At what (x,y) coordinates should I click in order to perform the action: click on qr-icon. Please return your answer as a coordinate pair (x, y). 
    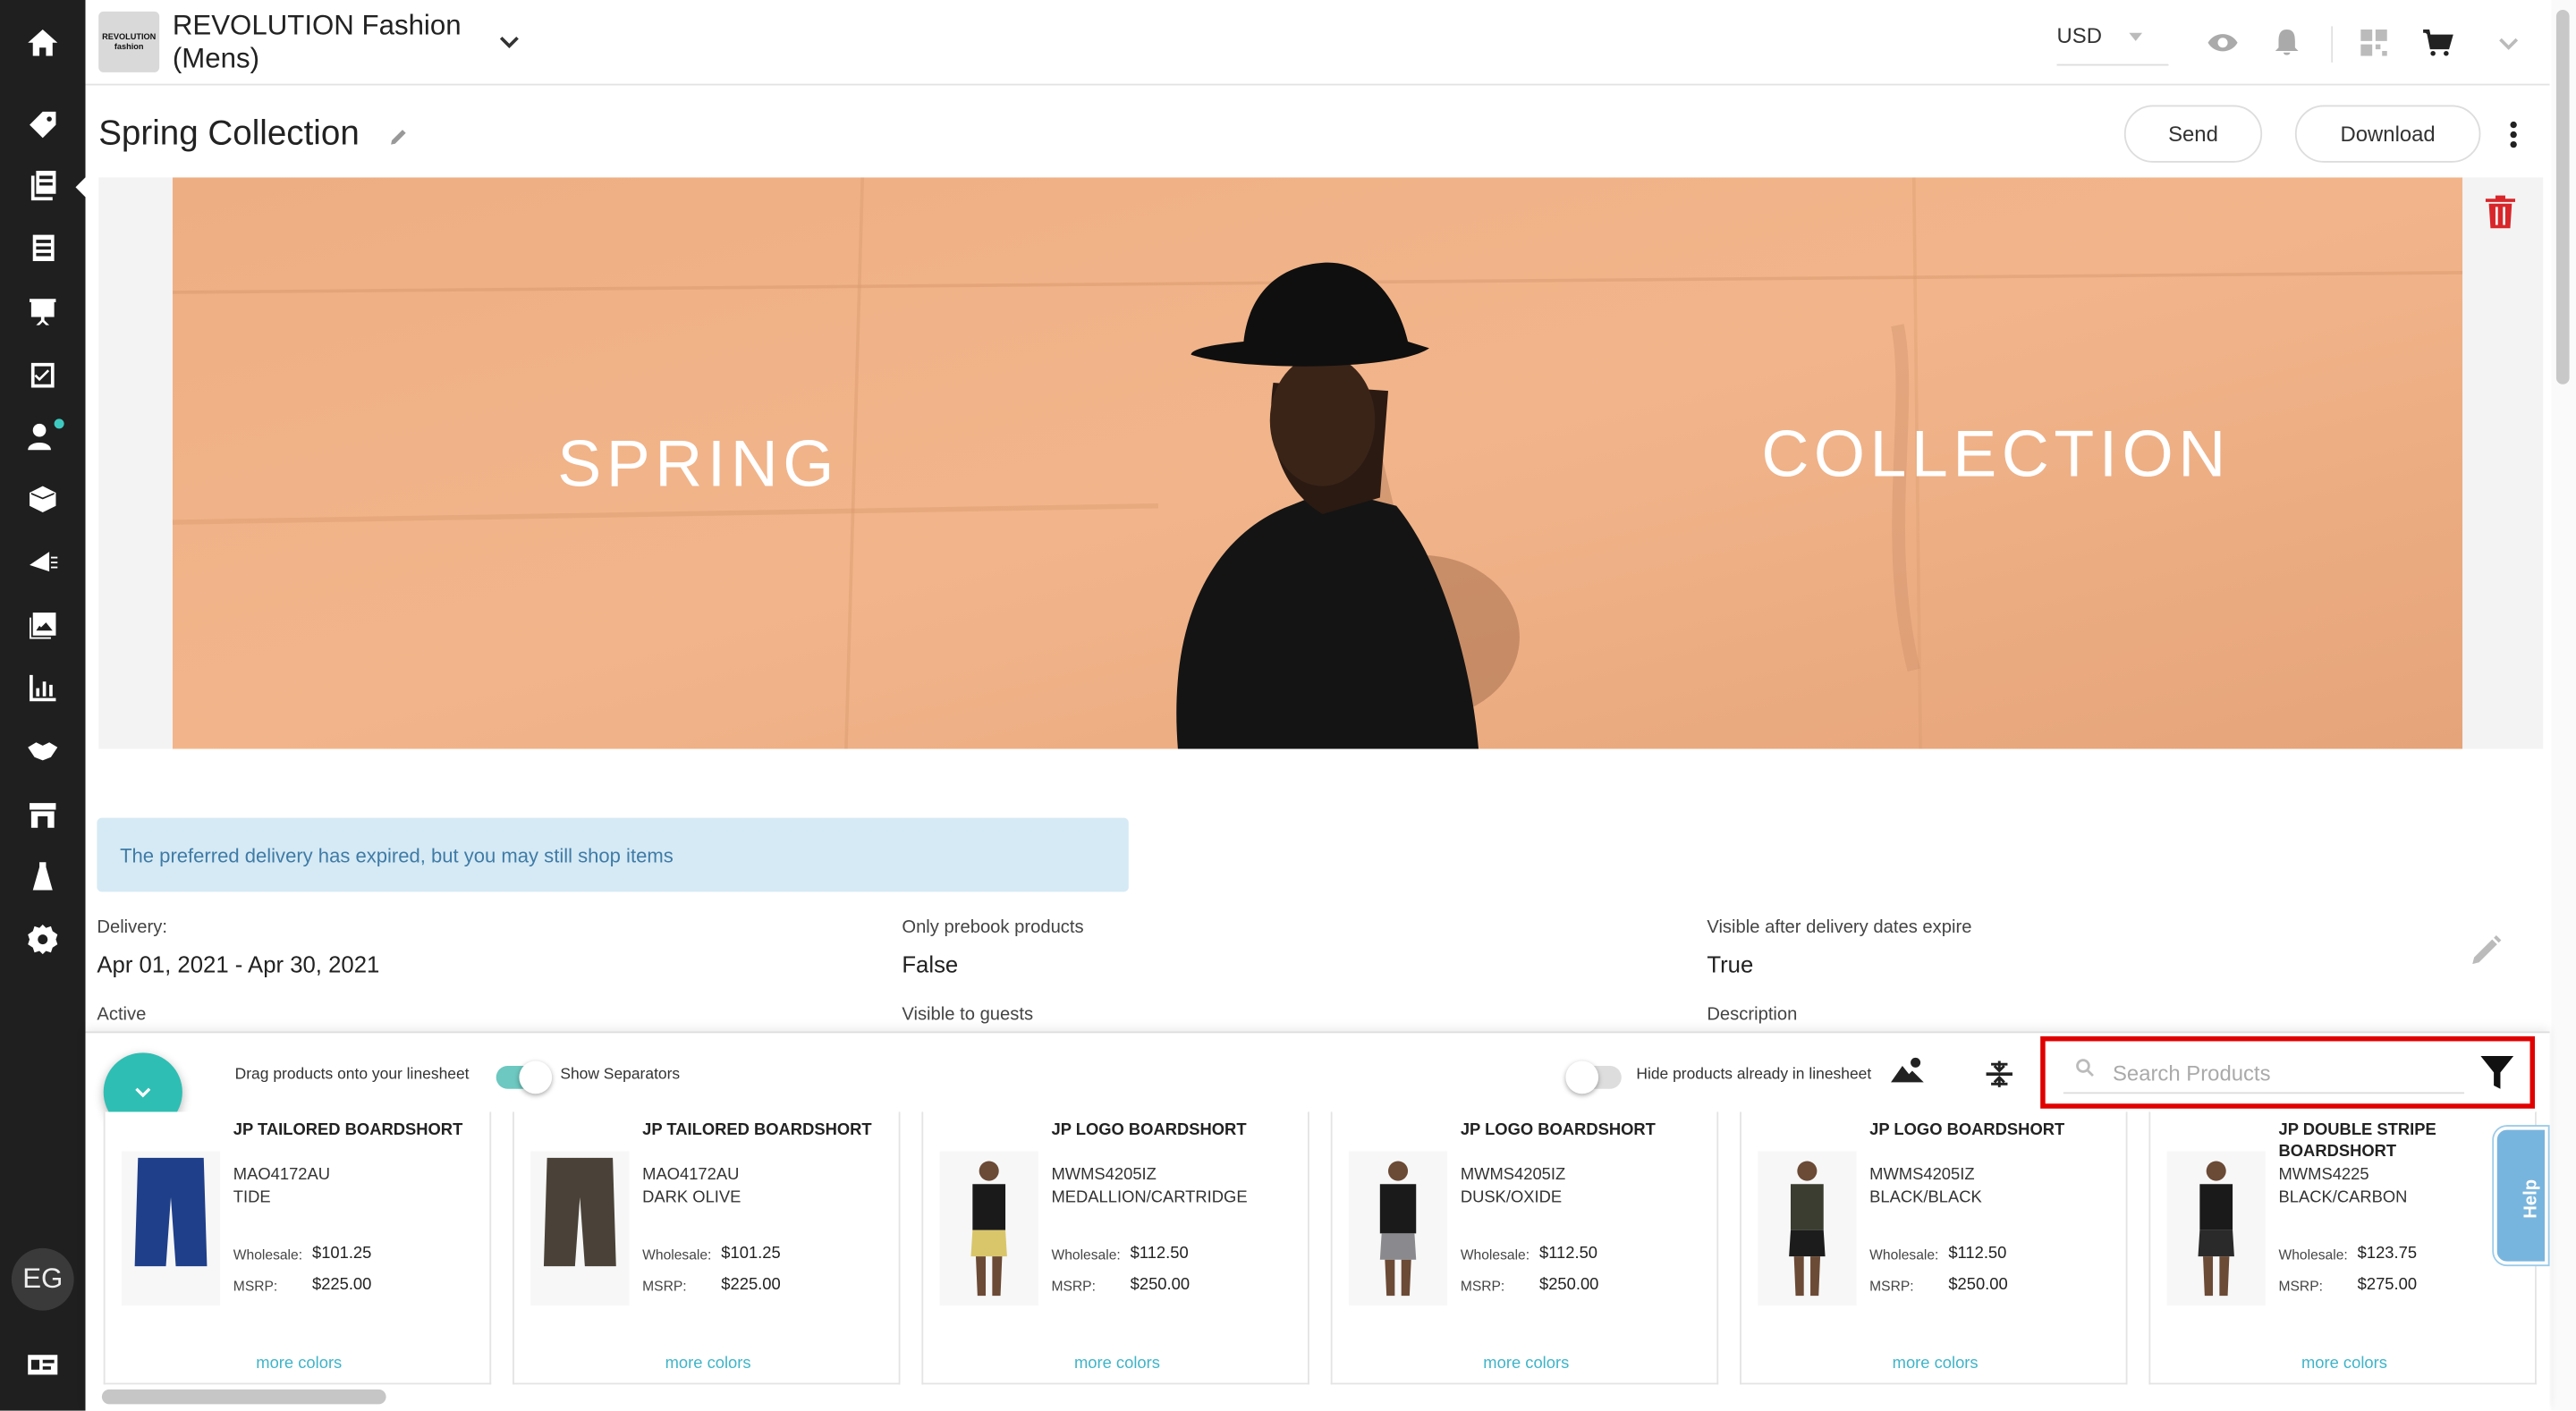
    Looking at the image, I should click on (2374, 43).